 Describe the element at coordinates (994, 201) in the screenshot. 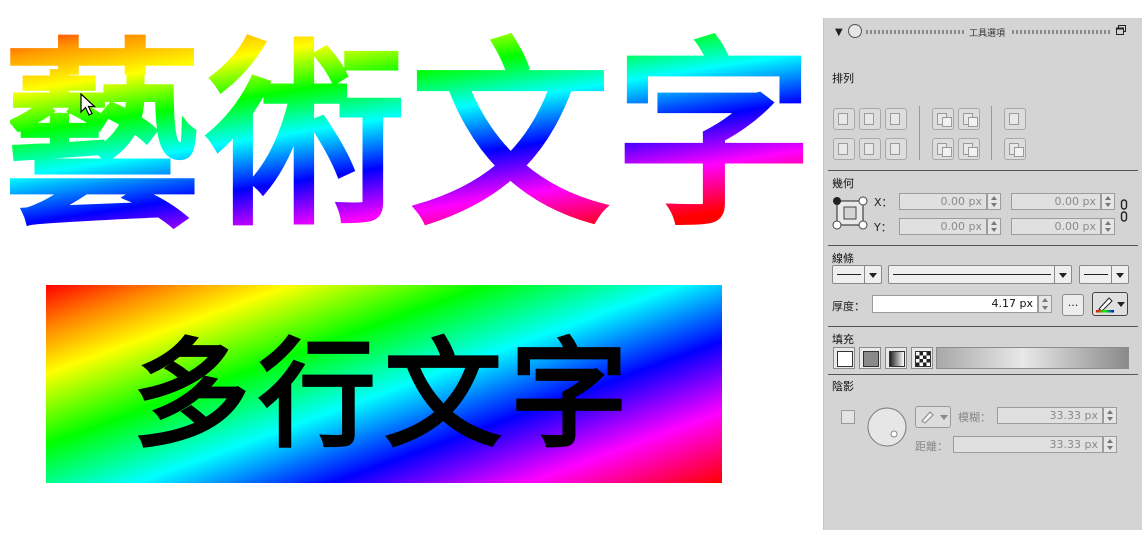

I see `x-spinner` at that location.